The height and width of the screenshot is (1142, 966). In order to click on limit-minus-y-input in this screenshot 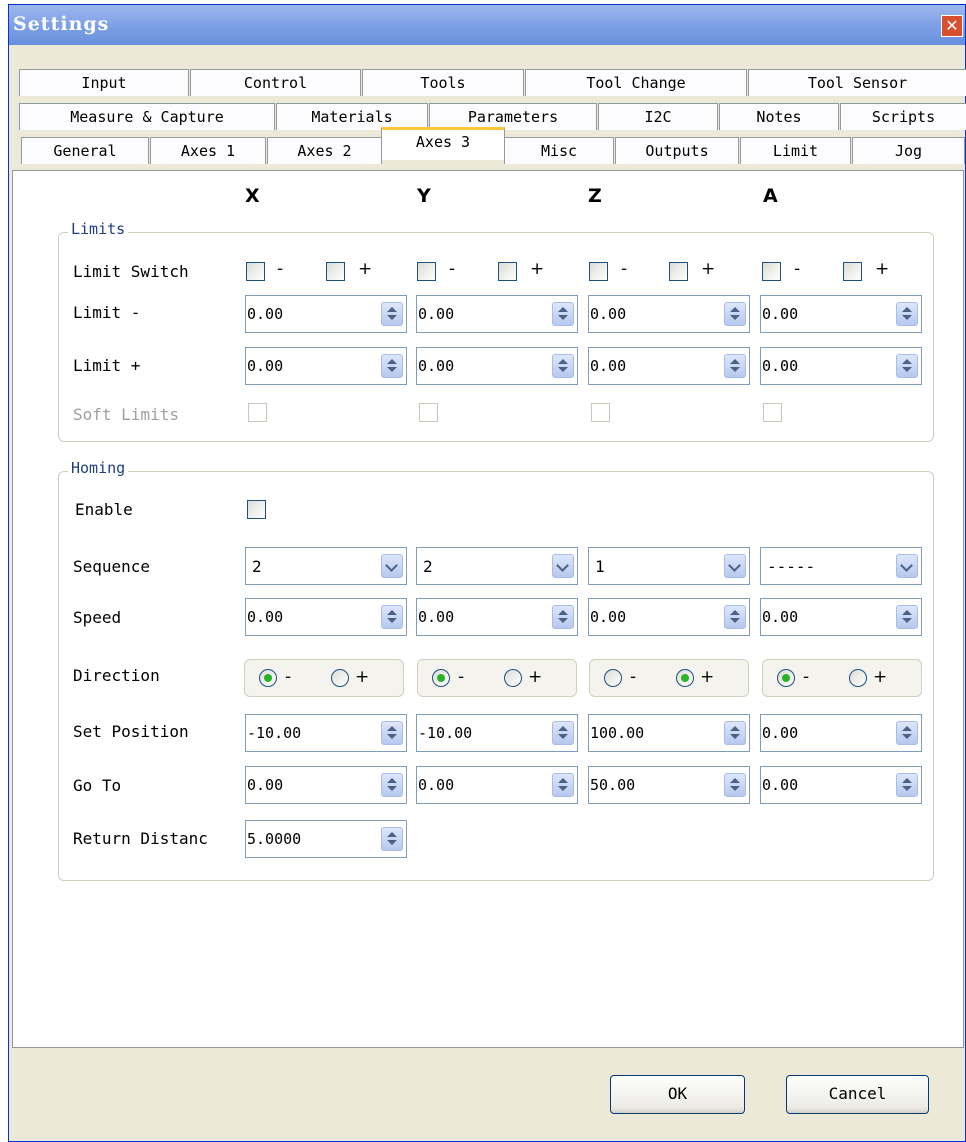, I will do `click(482, 314)`.